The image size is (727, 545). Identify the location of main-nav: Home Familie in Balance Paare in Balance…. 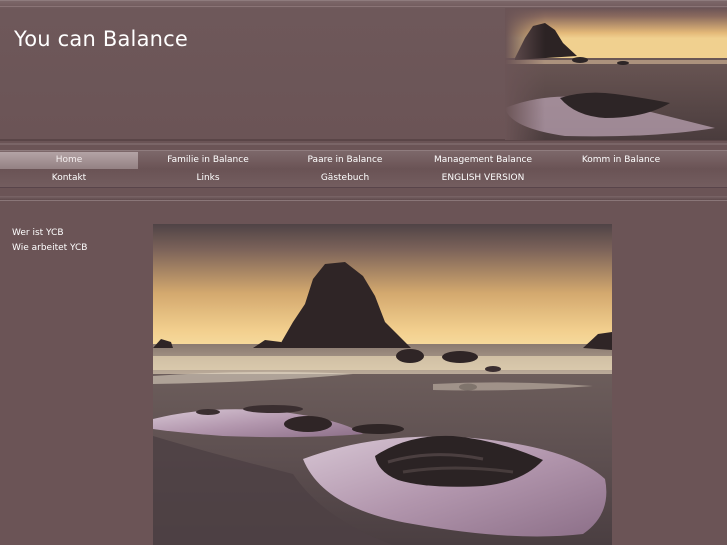
(363, 169).